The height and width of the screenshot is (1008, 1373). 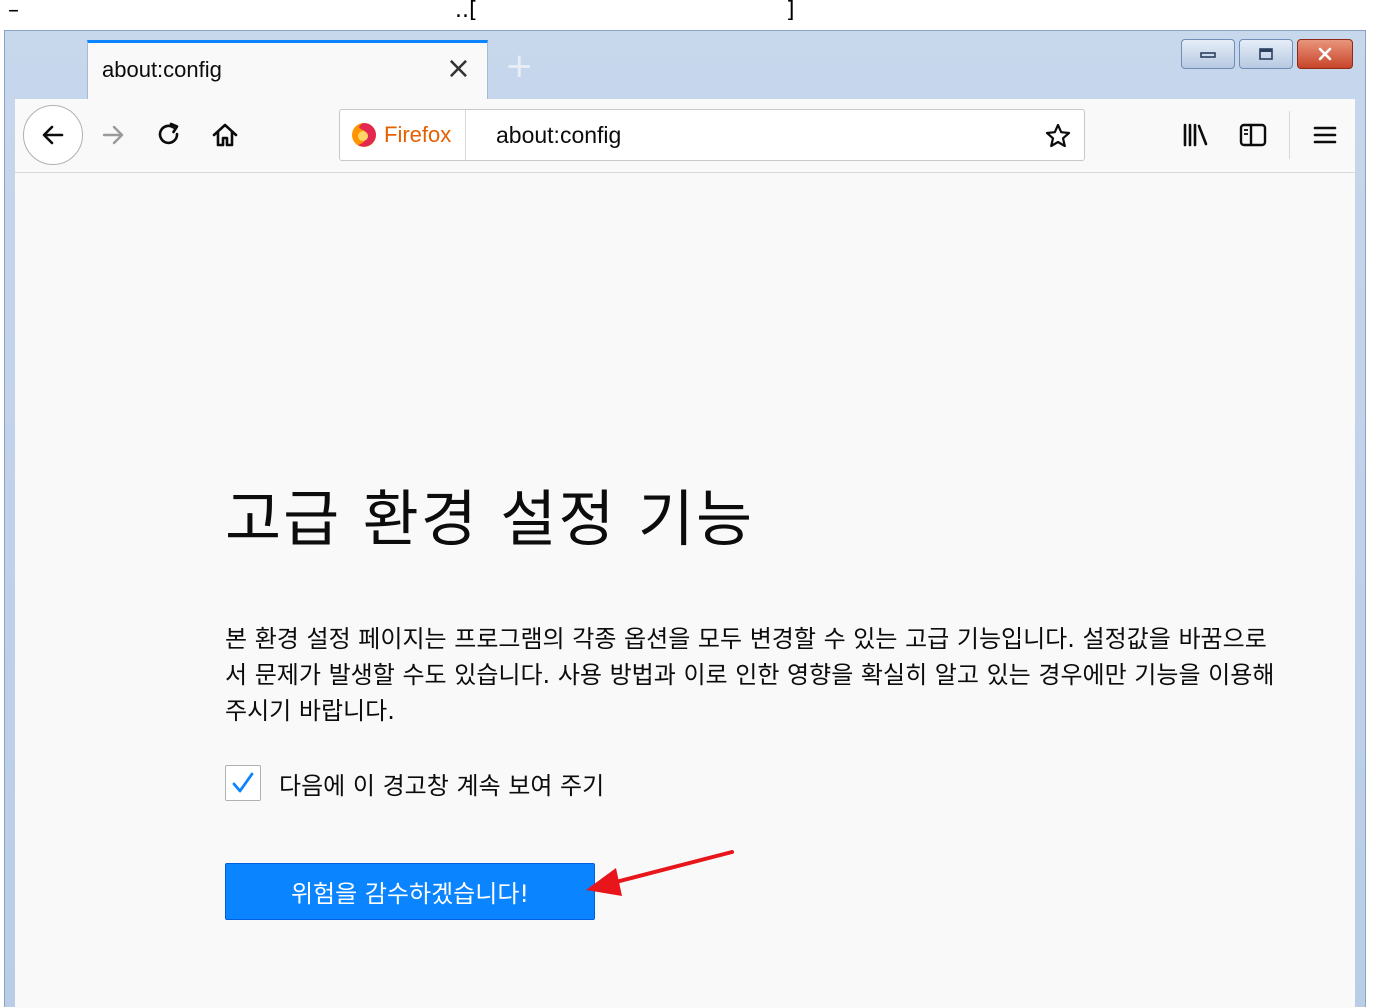 I want to click on reload-icon, so click(x=168, y=133).